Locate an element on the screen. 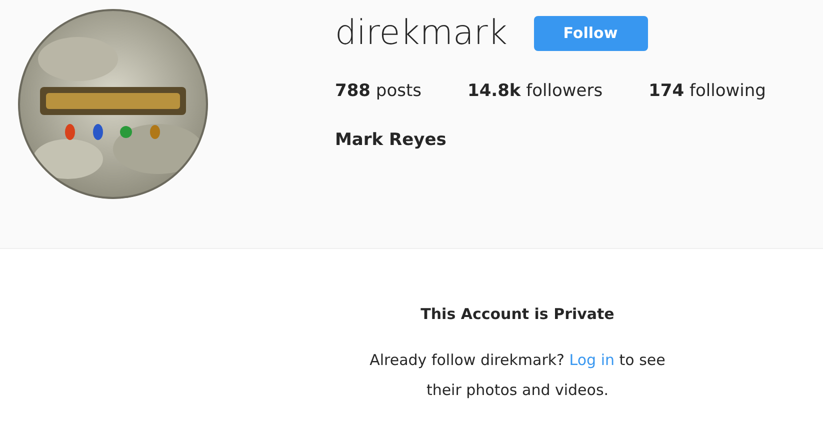 The width and height of the screenshot is (823, 429). full-name: Mark Reyes is located at coordinates (391, 140).